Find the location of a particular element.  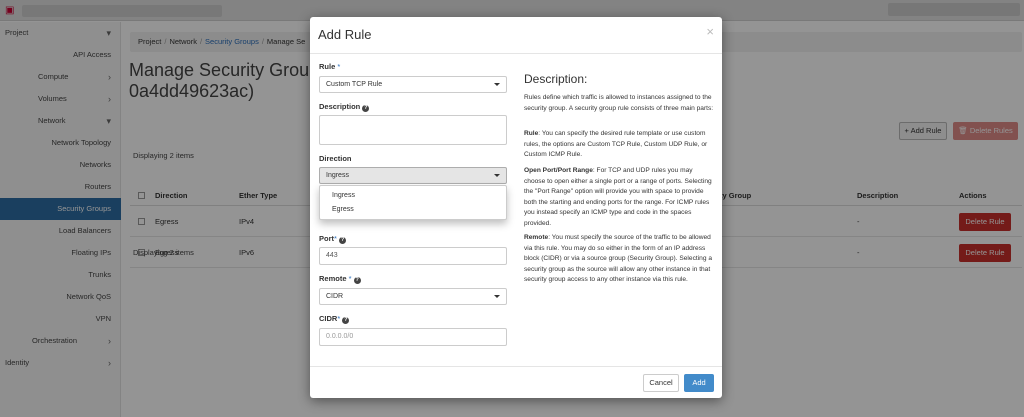

modal-header: Add Rule × is located at coordinates (516, 35).